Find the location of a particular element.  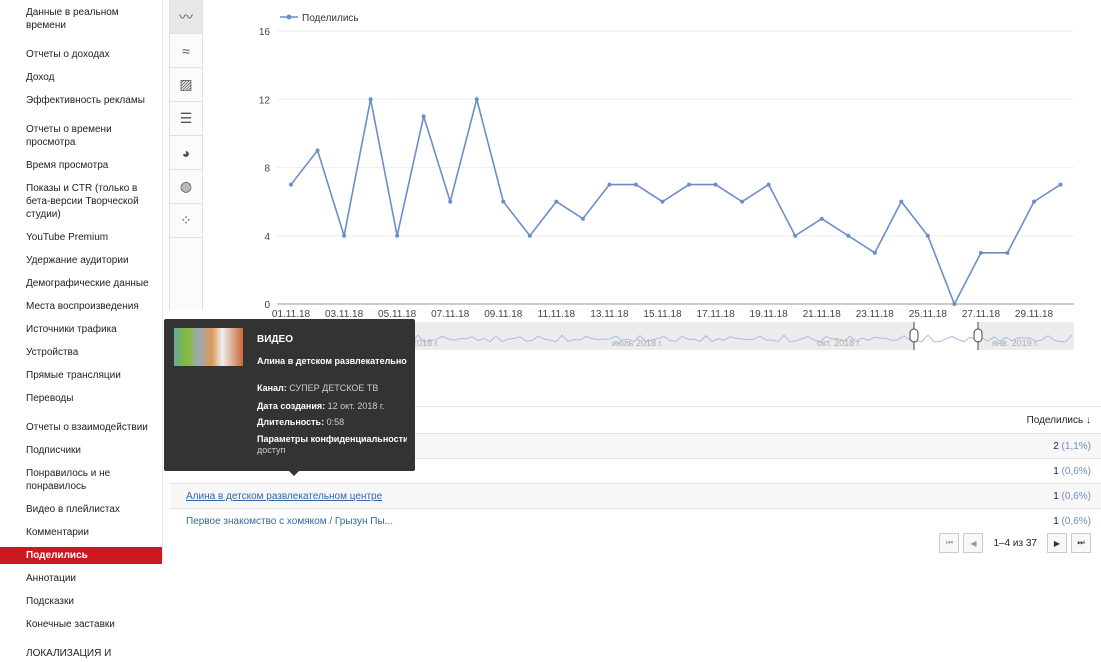

sidebar-item: Понравилось и не понравилось is located at coordinates (81, 480).